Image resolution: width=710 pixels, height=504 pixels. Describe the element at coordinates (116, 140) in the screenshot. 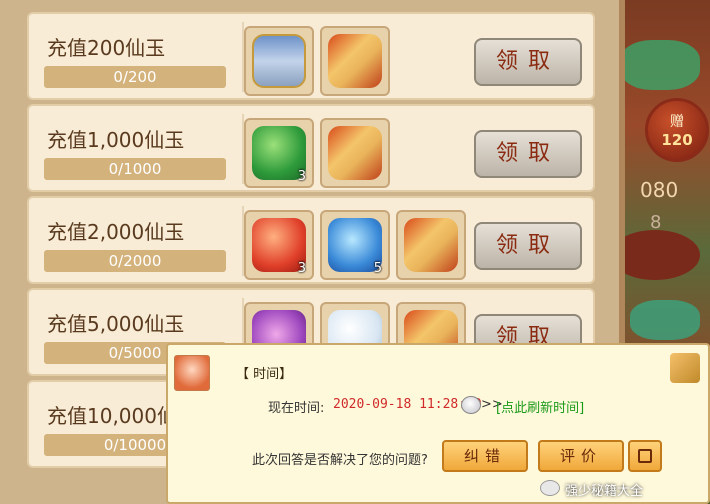

I see `row-title: 充值1,000仙玉` at that location.